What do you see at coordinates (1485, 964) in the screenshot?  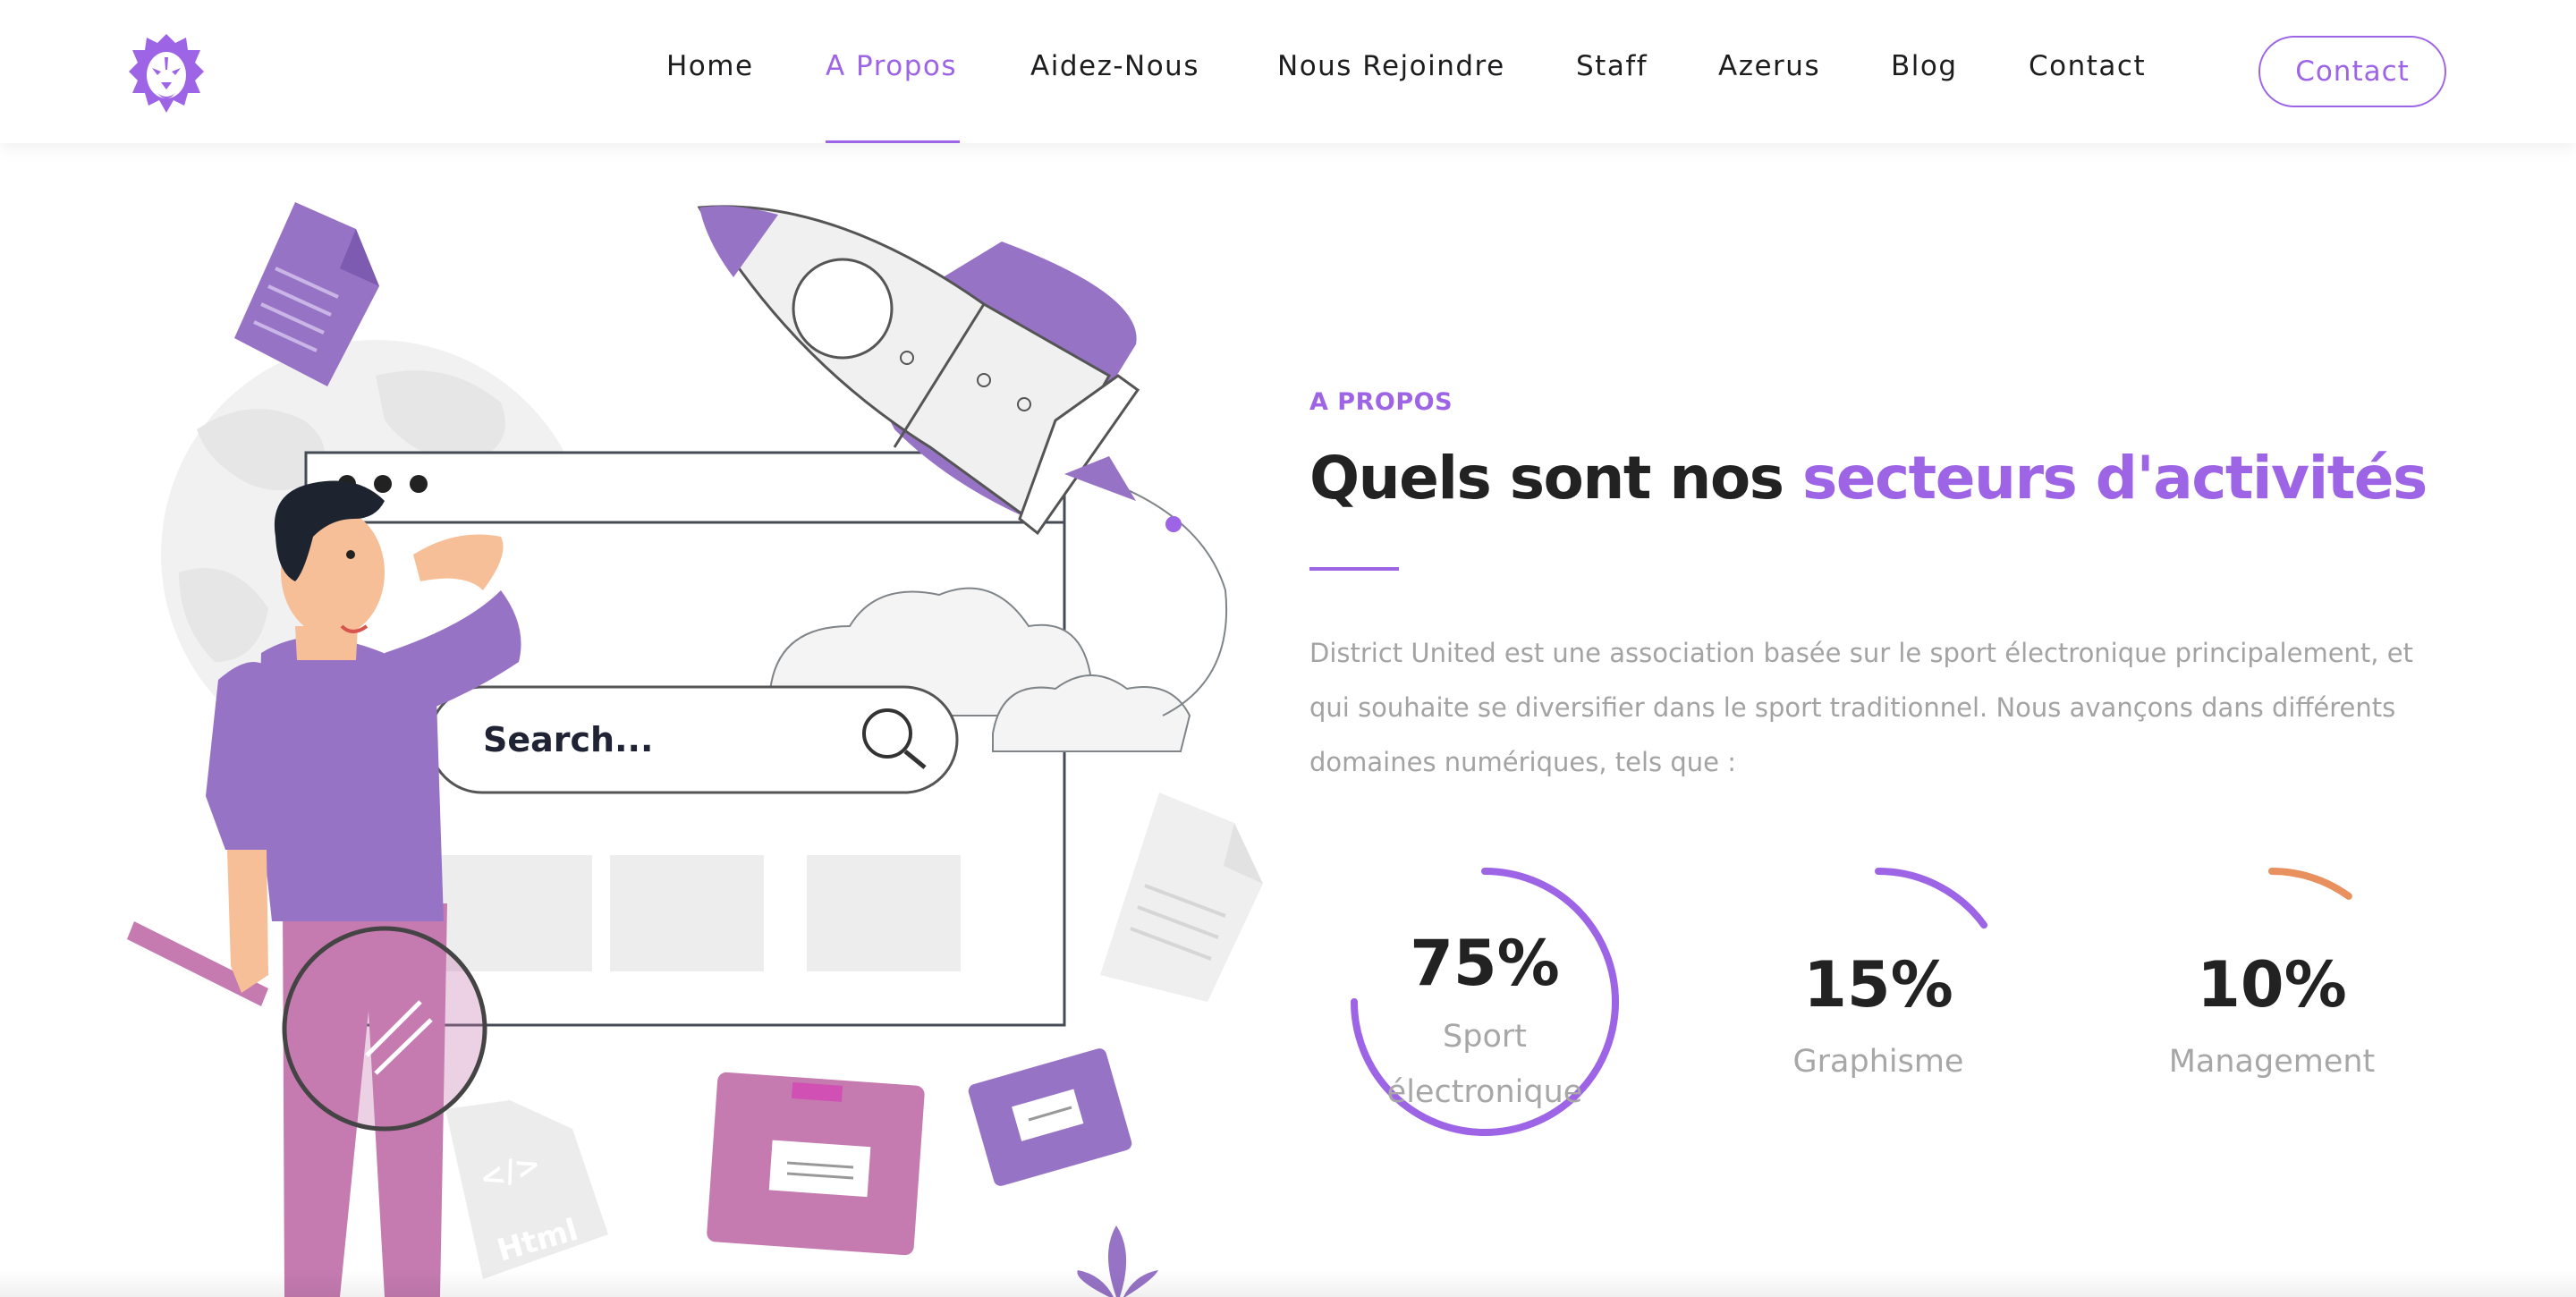 I see `stat-value: 75%` at bounding box center [1485, 964].